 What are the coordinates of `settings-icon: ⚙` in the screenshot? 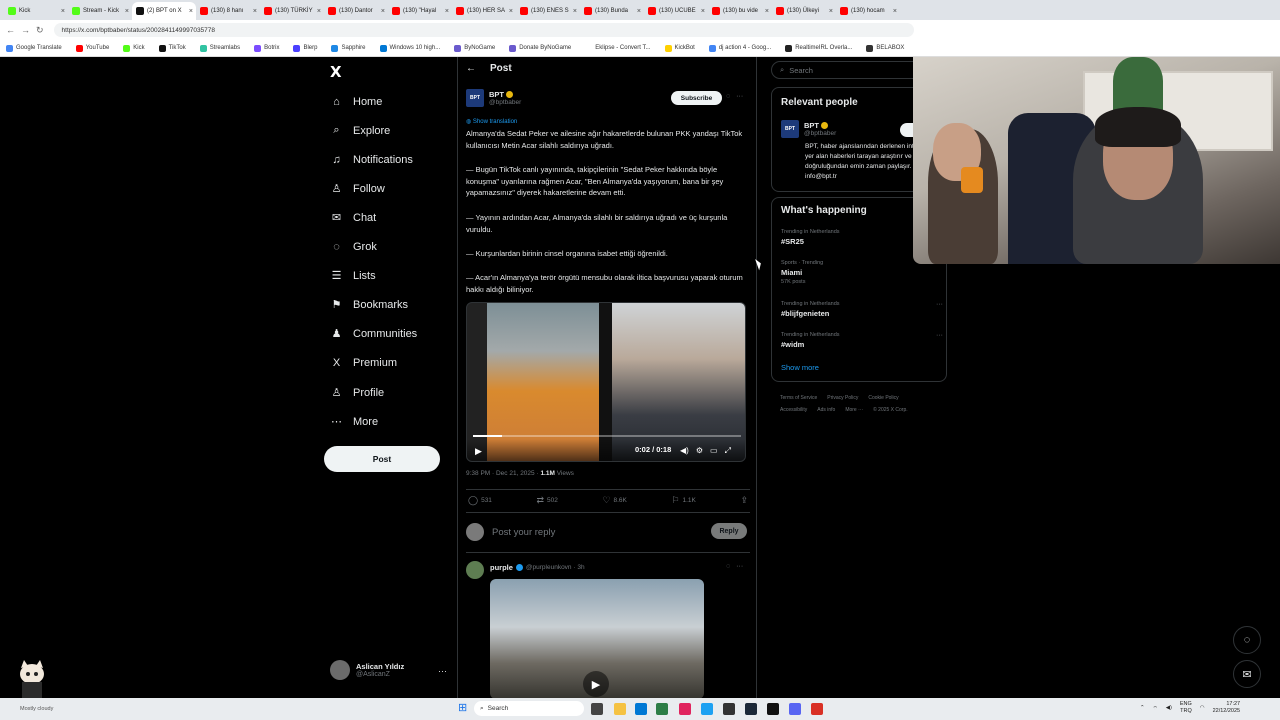 It's located at (699, 451).